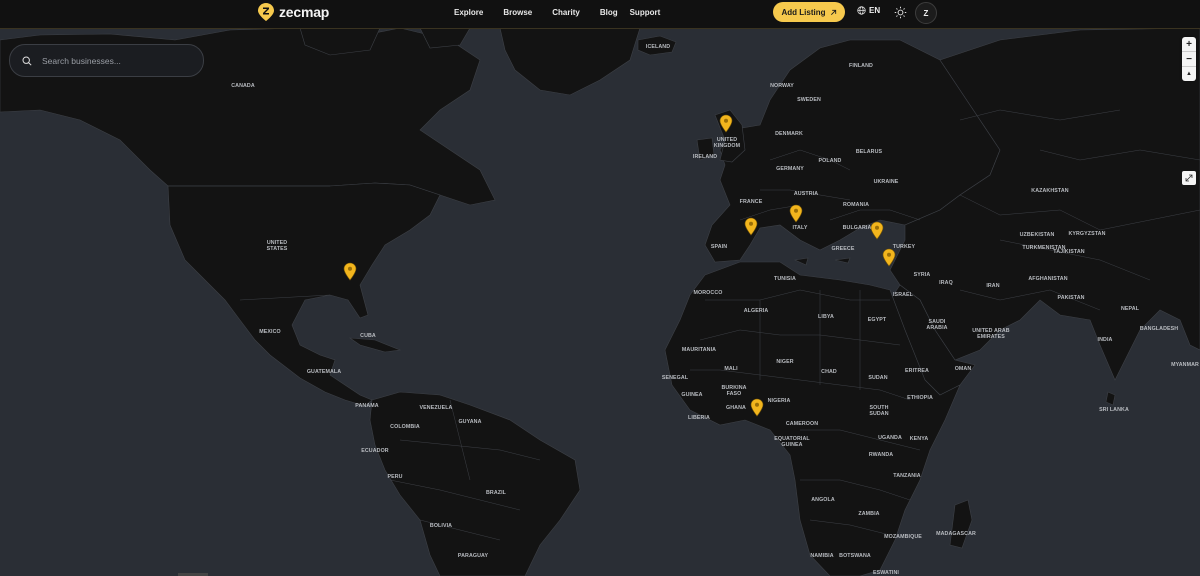 The width and height of the screenshot is (1200, 576). I want to click on map-label: ICELAND, so click(658, 47).